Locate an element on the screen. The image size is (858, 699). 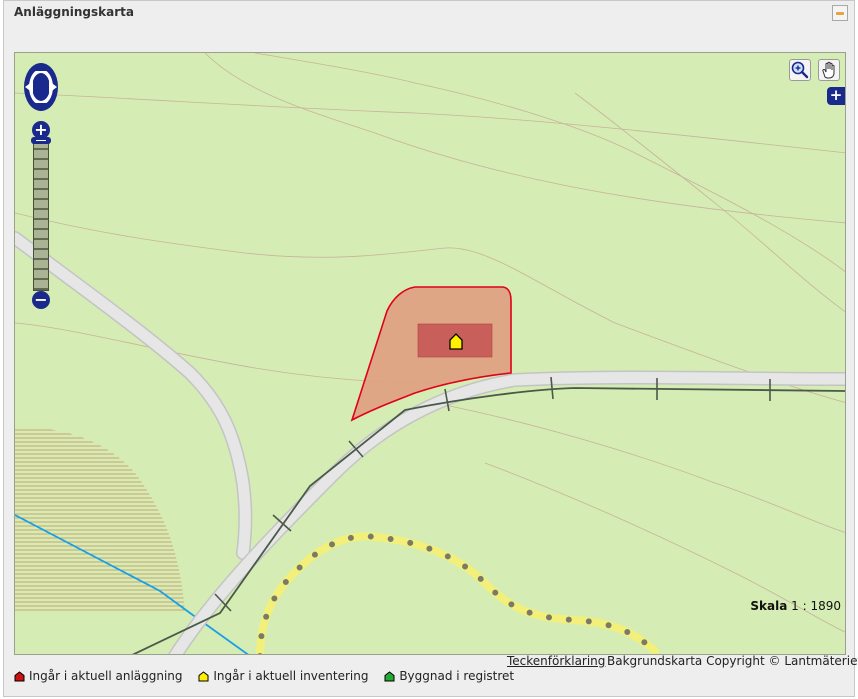
magnifier-plus-icon is located at coordinates (800, 70).